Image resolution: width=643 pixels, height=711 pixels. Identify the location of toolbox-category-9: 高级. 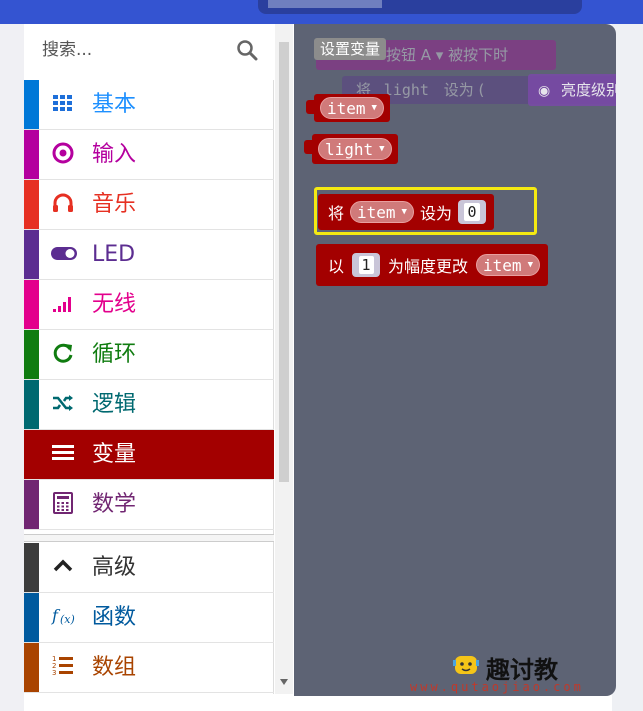
(149, 568).